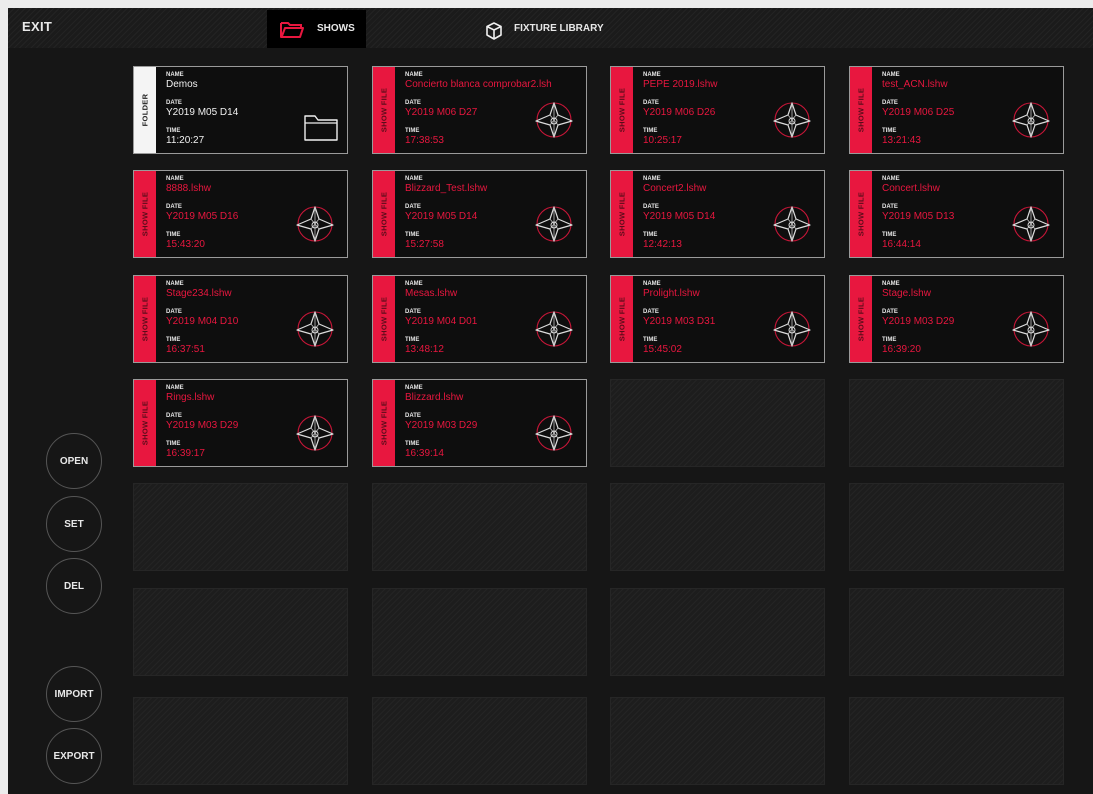 Image resolution: width=1093 pixels, height=794 pixels. I want to click on card-name: Blizzard.lshw, so click(434, 397).